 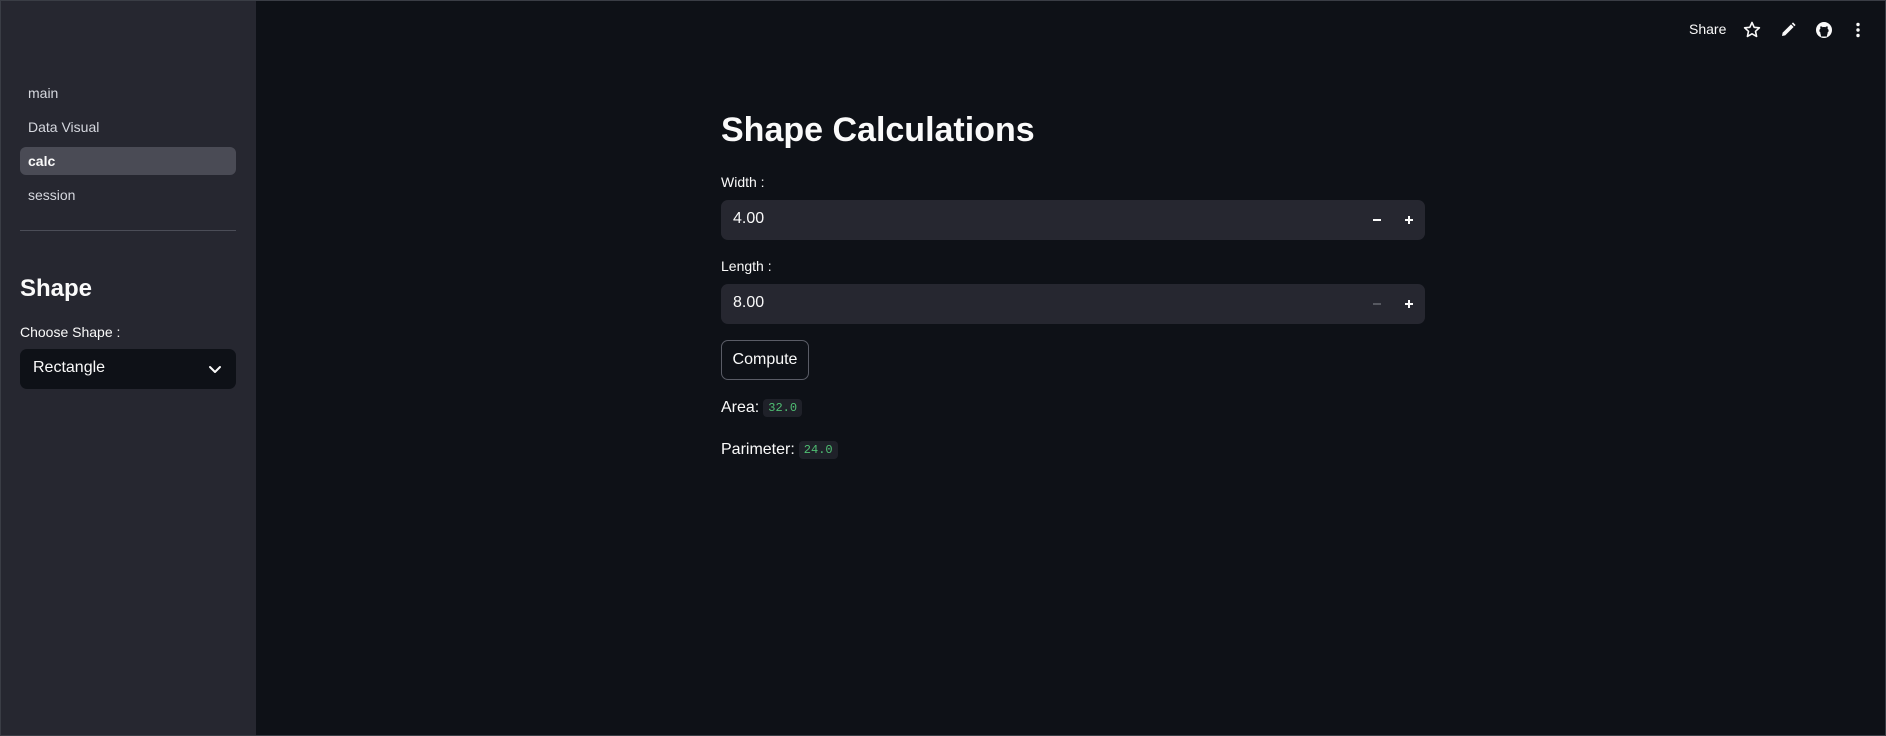 I want to click on shape-select-value: Rectangle, so click(x=69, y=367).